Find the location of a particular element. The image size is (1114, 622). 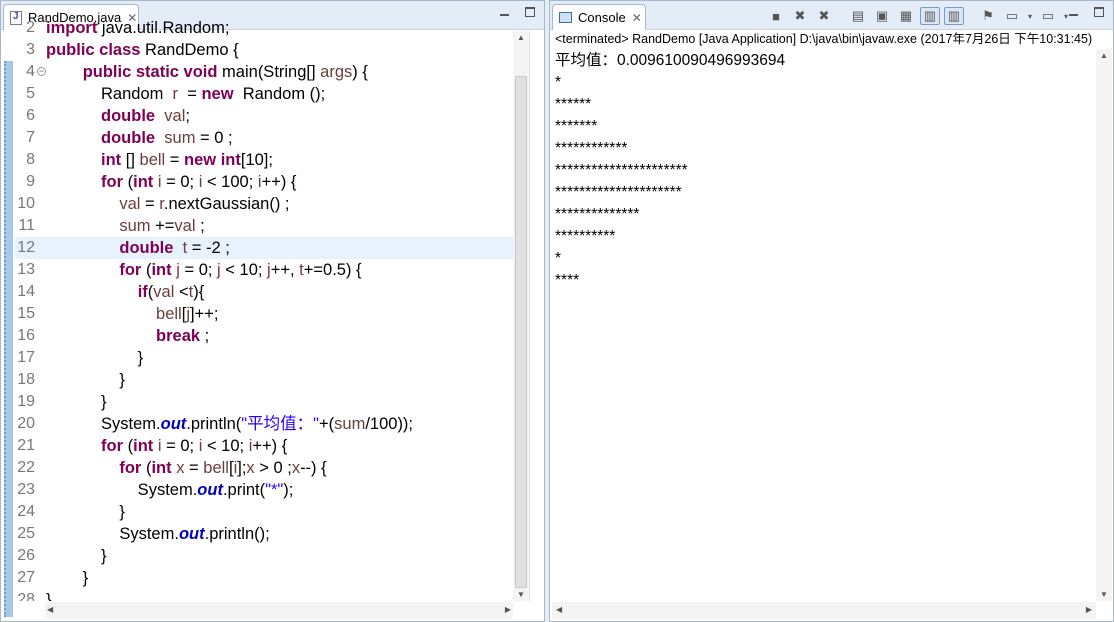

console-output-line: ********************* is located at coordinates (618, 192).